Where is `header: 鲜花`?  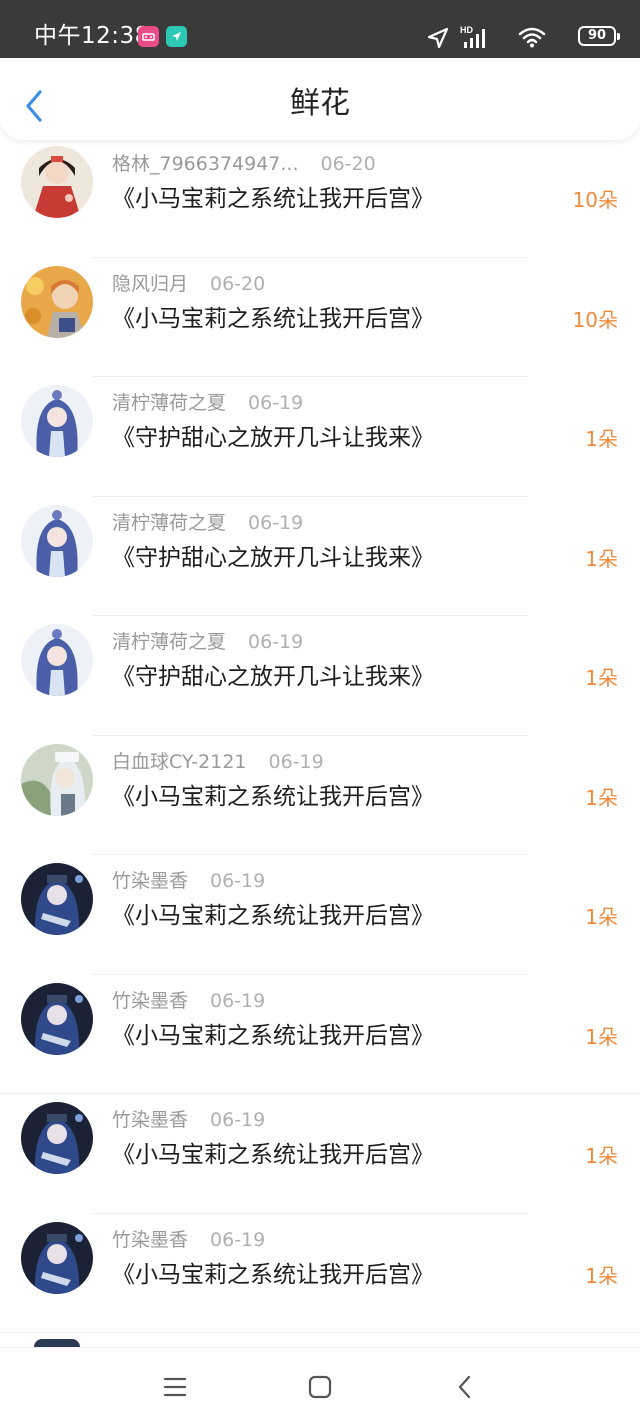
header: 鲜花 is located at coordinates (320, 99).